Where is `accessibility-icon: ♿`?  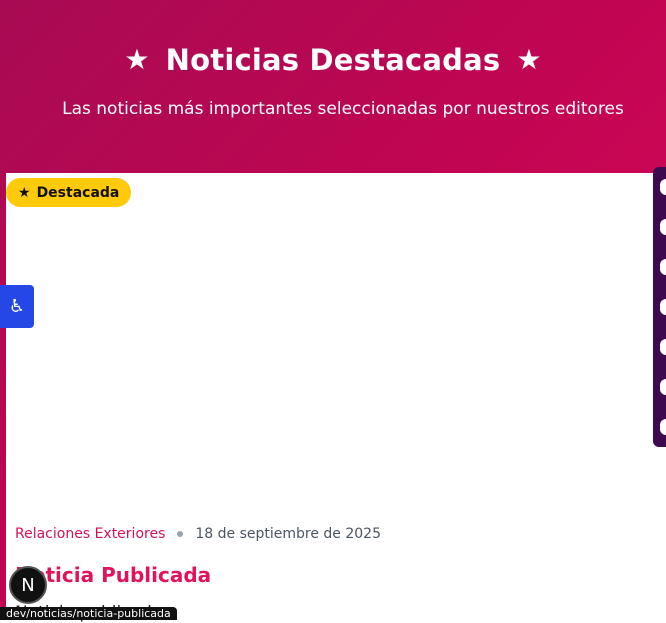
accessibility-icon: ♿ is located at coordinates (17, 306).